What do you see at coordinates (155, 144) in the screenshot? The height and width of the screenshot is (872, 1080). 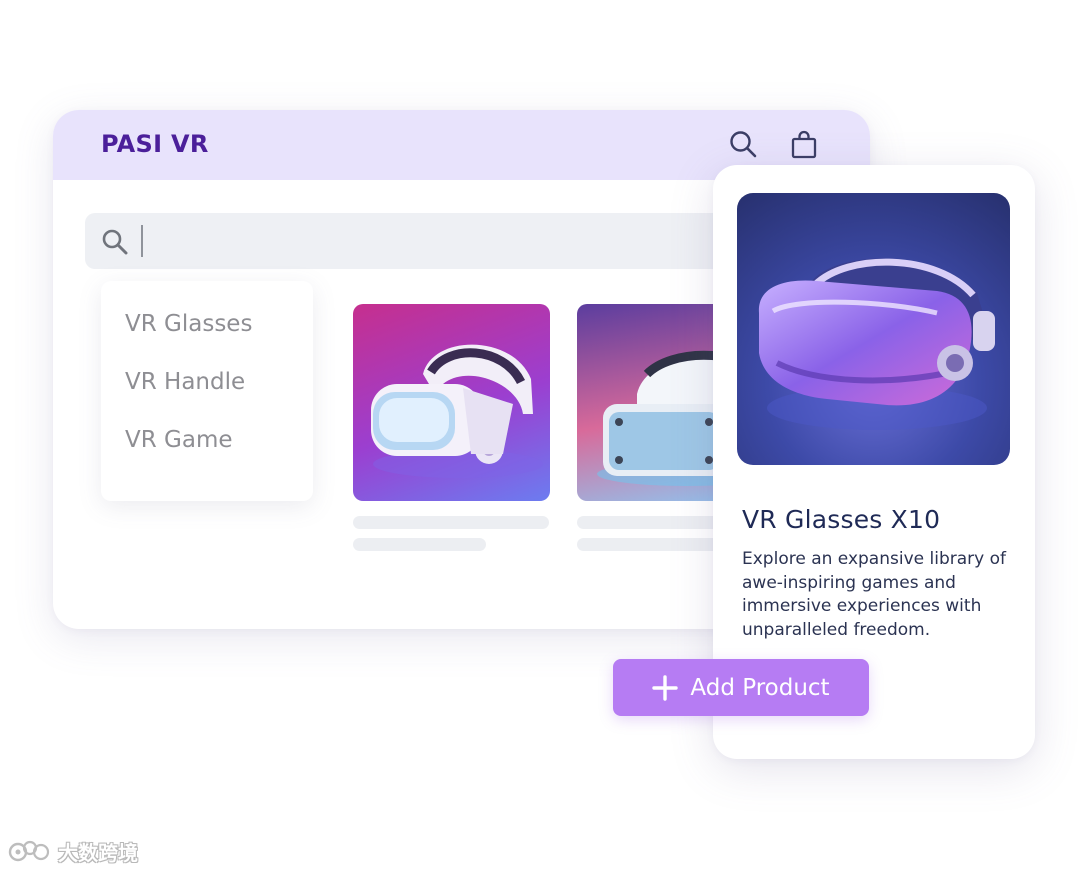 I see `brand-logo: PASI VR` at bounding box center [155, 144].